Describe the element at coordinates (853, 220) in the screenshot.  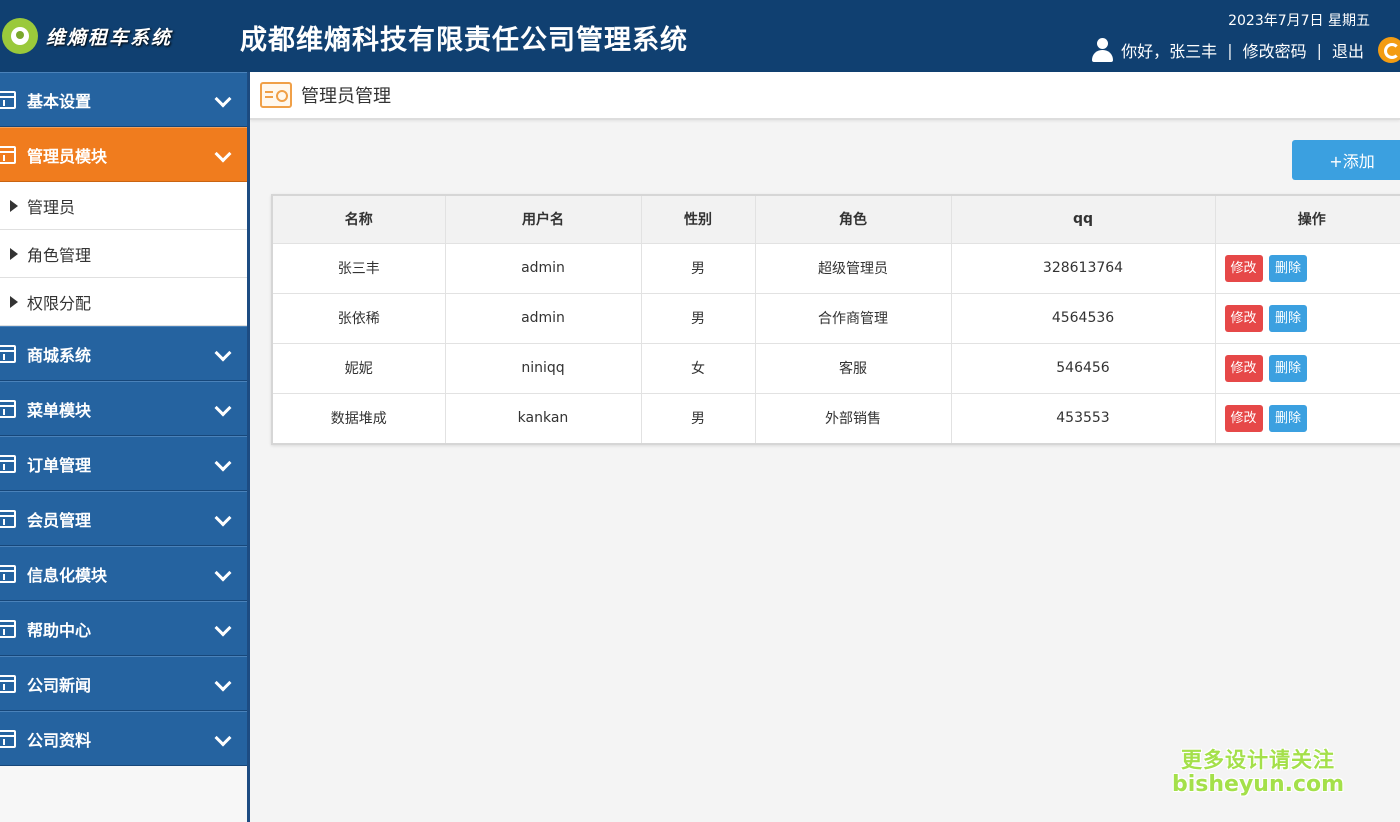
I see `column-header-role: 角色` at that location.